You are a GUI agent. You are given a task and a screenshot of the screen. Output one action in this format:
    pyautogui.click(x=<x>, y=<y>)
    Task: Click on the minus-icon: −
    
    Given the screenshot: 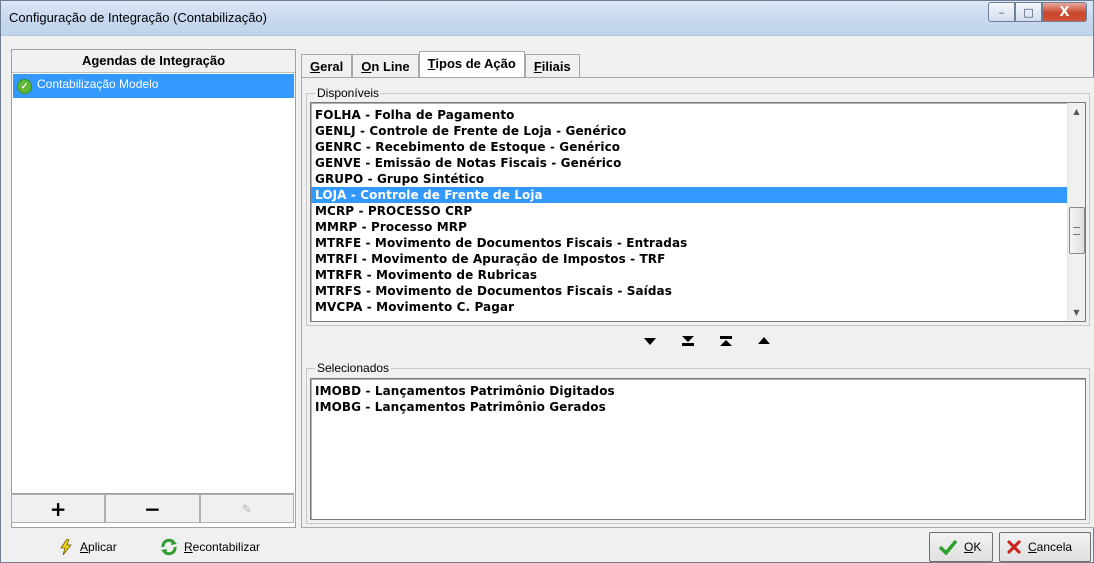 What is the action you would take?
    pyautogui.click(x=152, y=508)
    